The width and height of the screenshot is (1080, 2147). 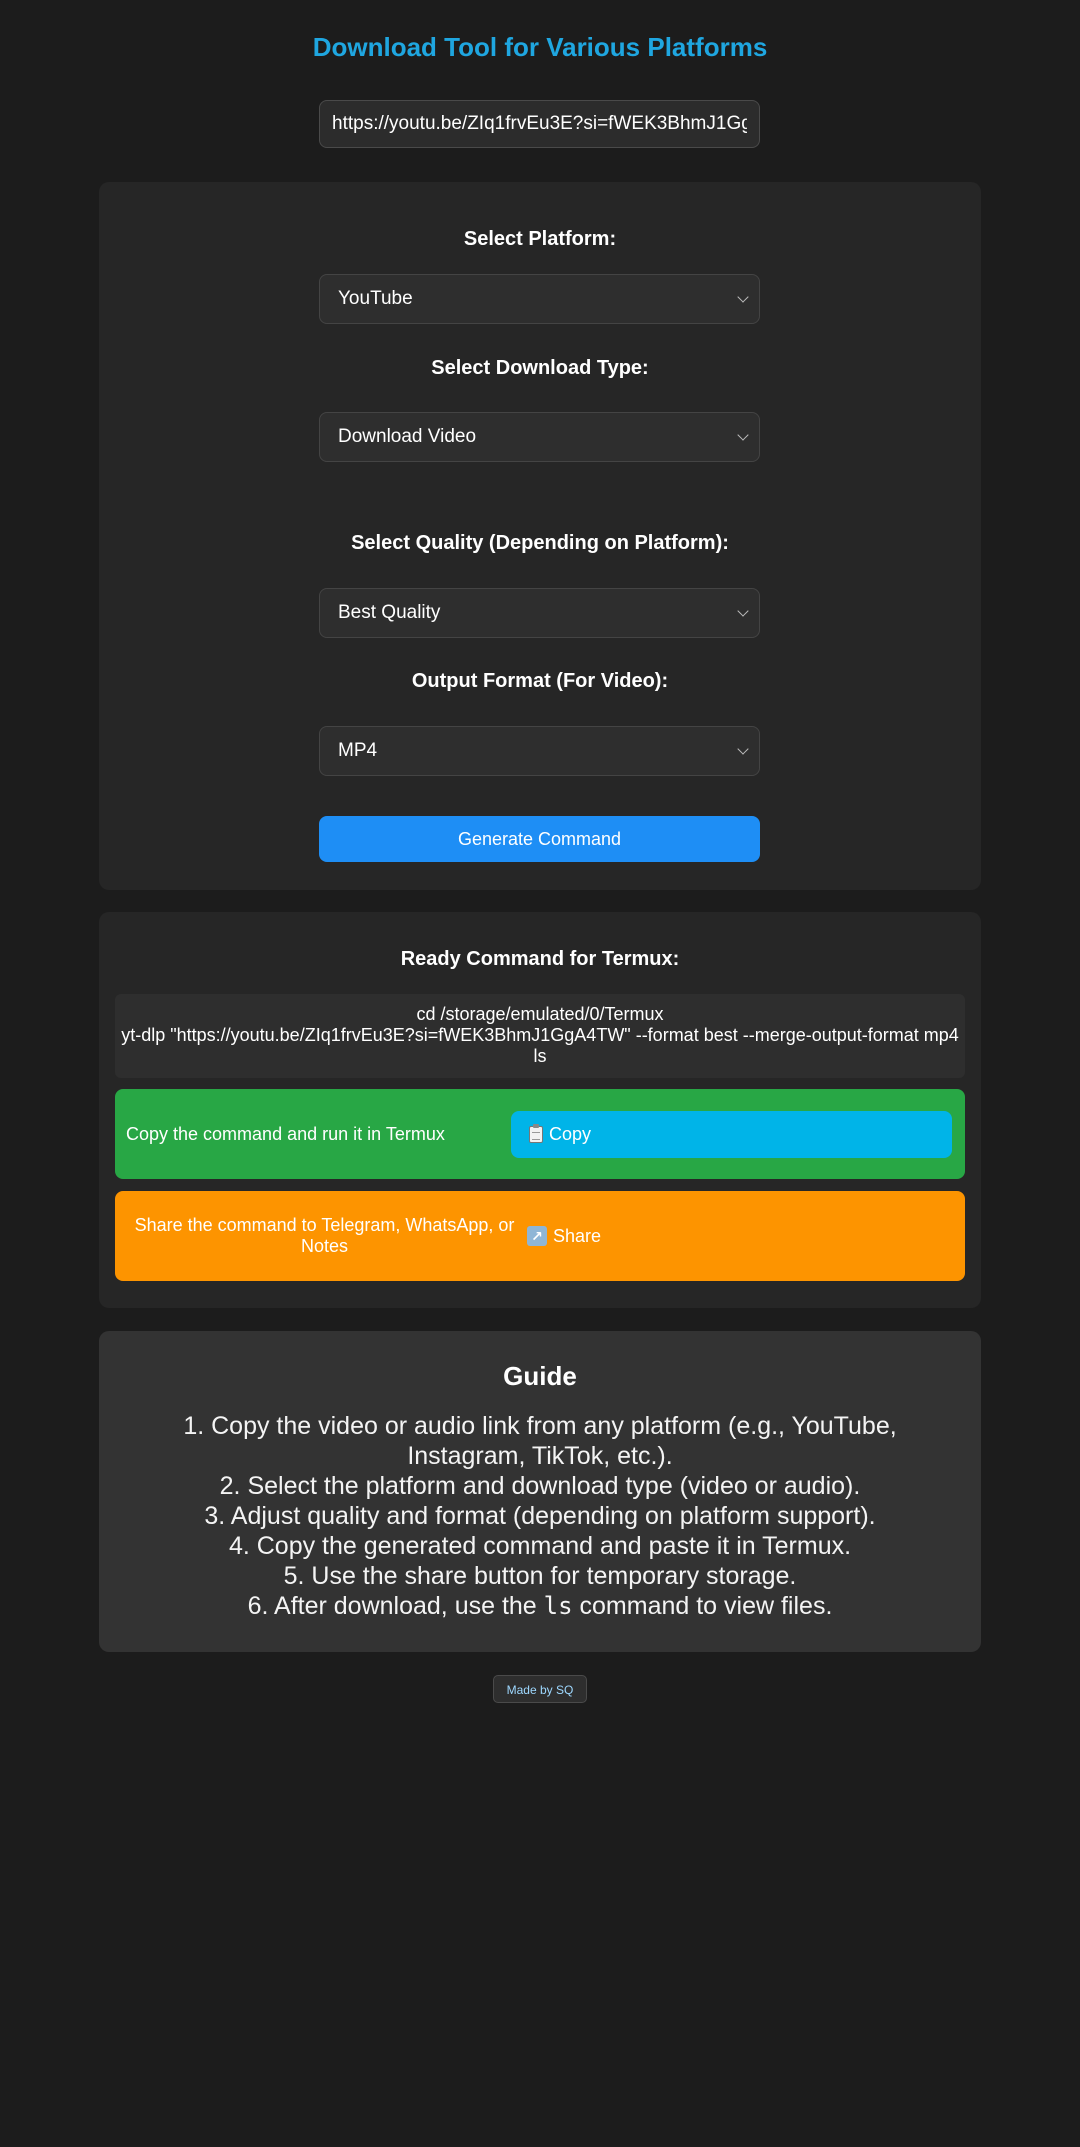 What do you see at coordinates (358, 750) in the screenshot?
I see `output-format-selected-value: MP4` at bounding box center [358, 750].